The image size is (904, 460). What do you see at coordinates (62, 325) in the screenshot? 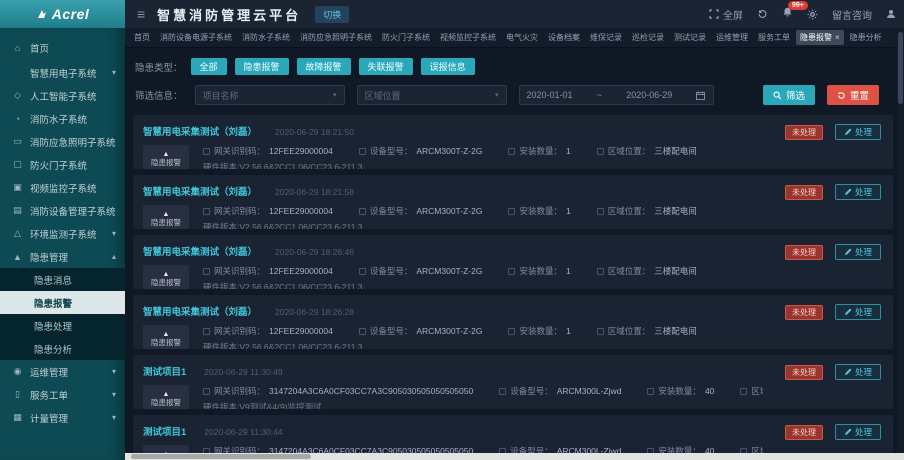
I see `sidebar-subitem-2: 隐患处理` at bounding box center [62, 325].